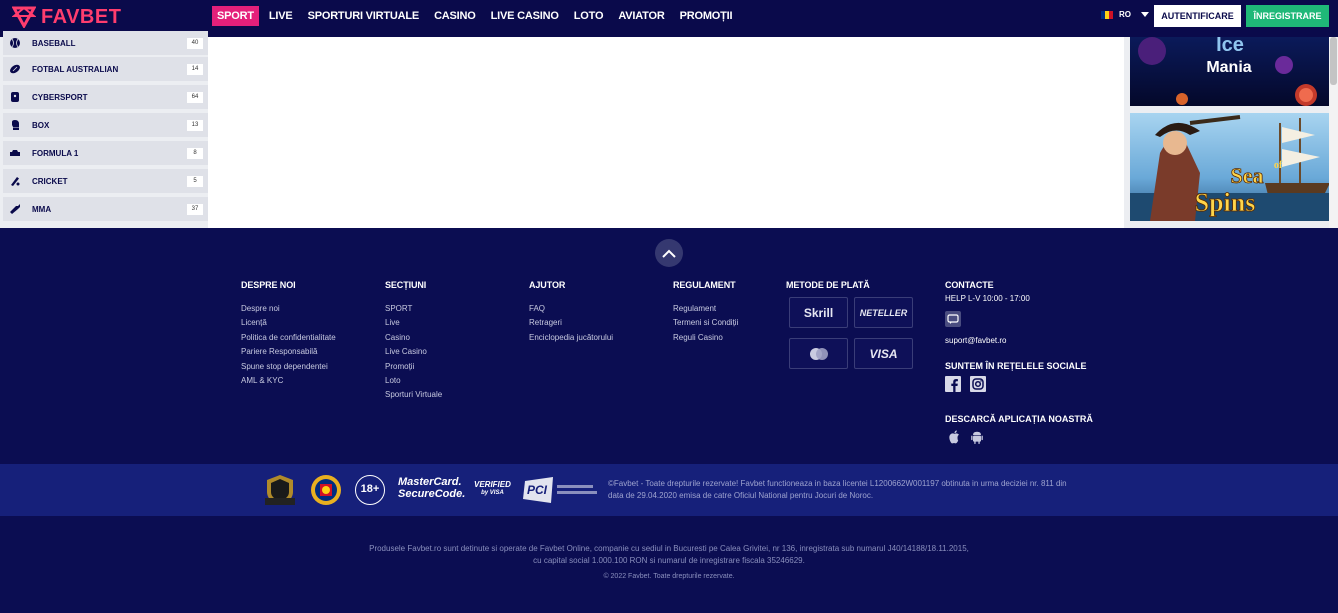 The height and width of the screenshot is (613, 1338). I want to click on apple-icon, so click(954, 437).